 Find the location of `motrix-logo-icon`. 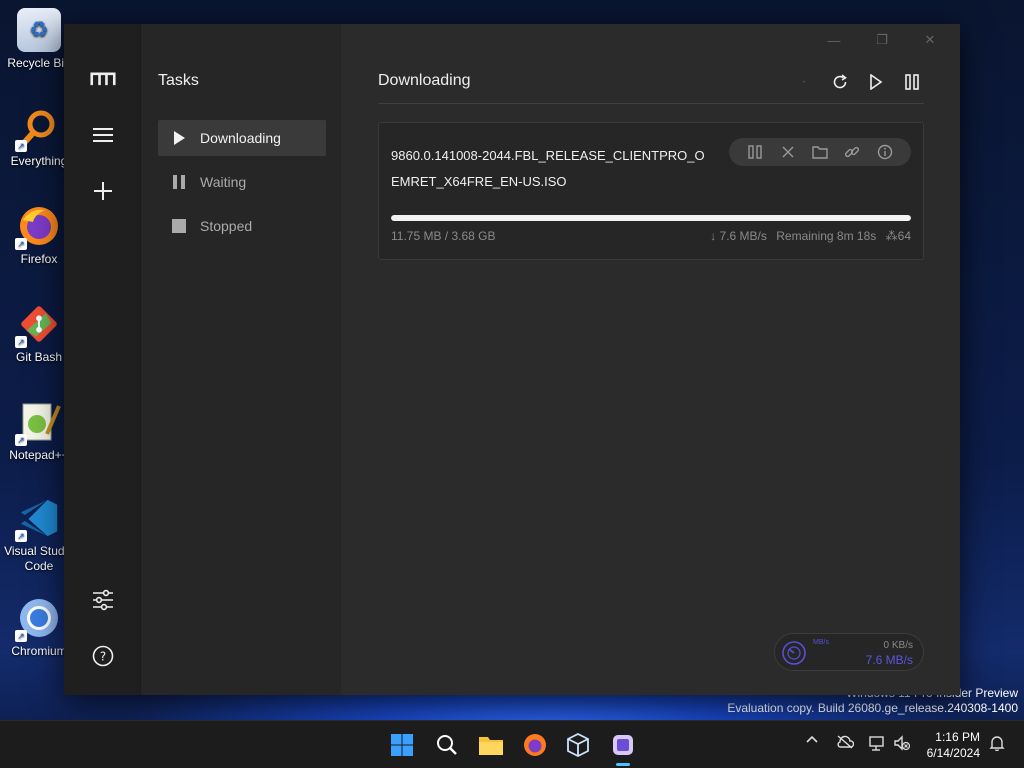

motrix-logo-icon is located at coordinates (103, 79).